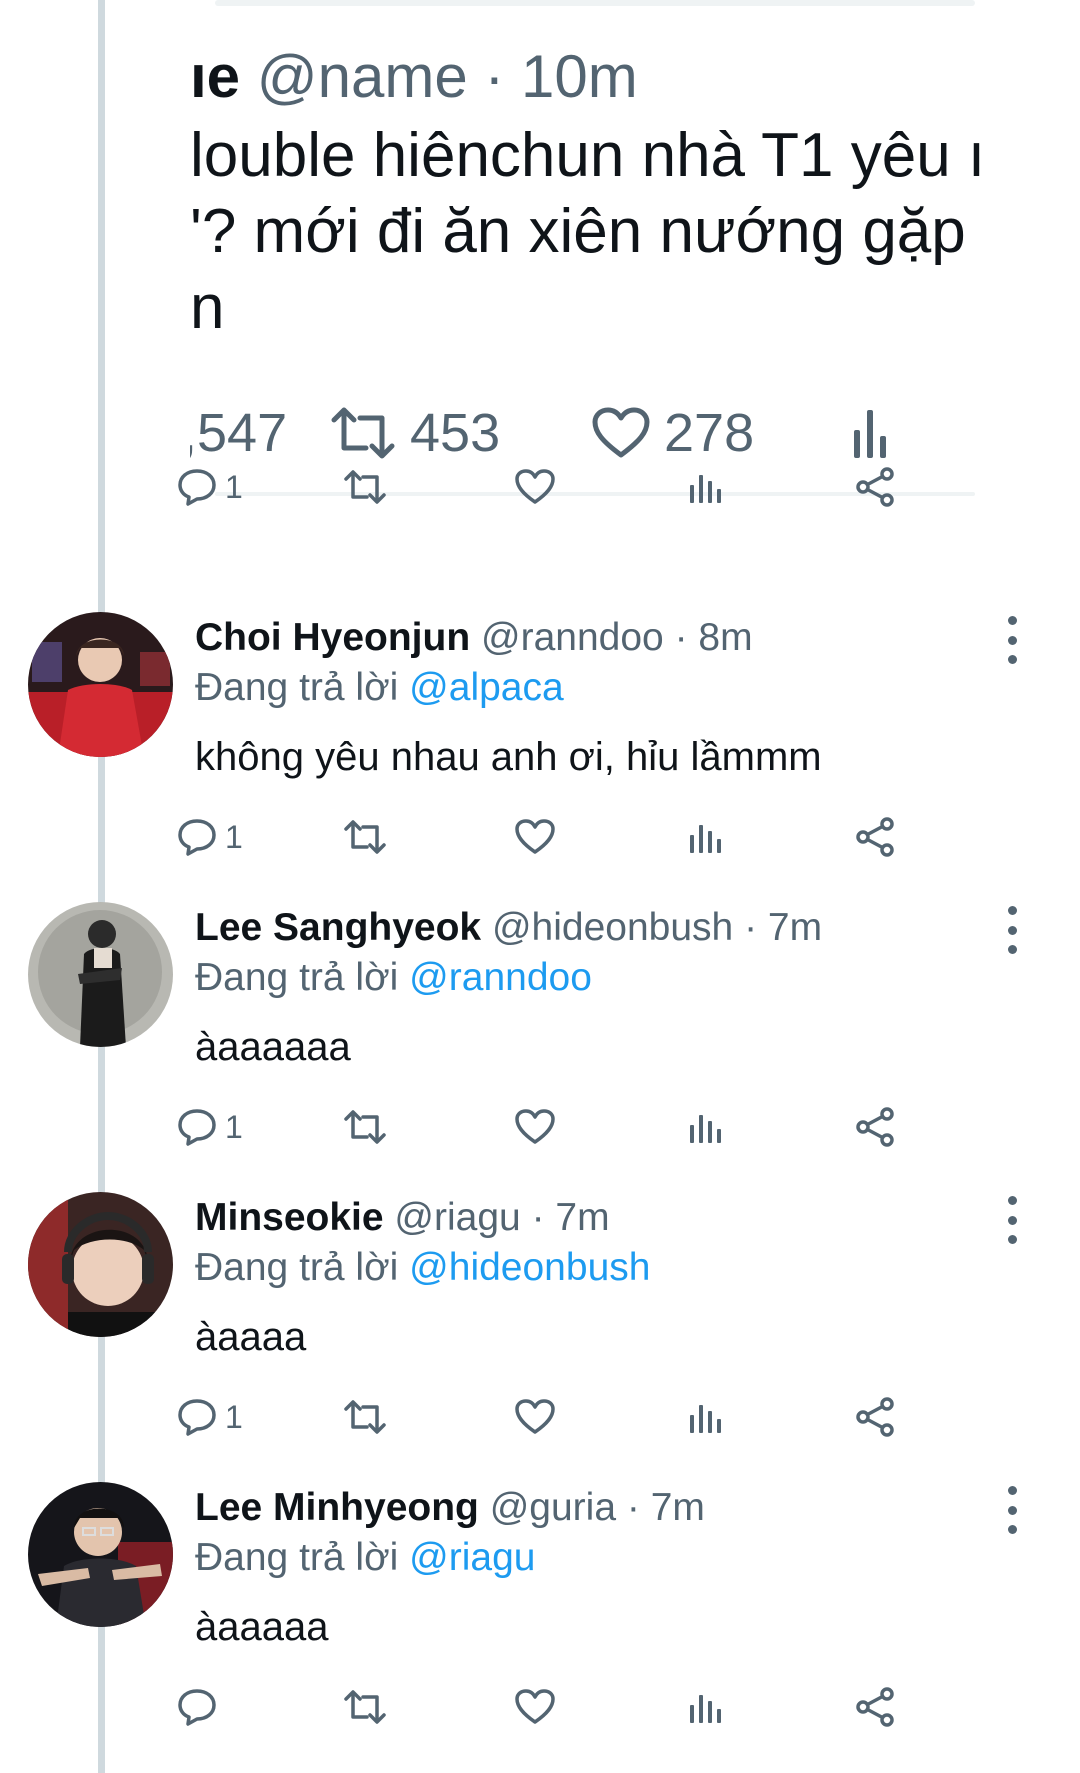 The width and height of the screenshot is (1080, 1773). Describe the element at coordinates (572, 637) in the screenshot. I see `reply-author-handle: @ranndoo` at that location.